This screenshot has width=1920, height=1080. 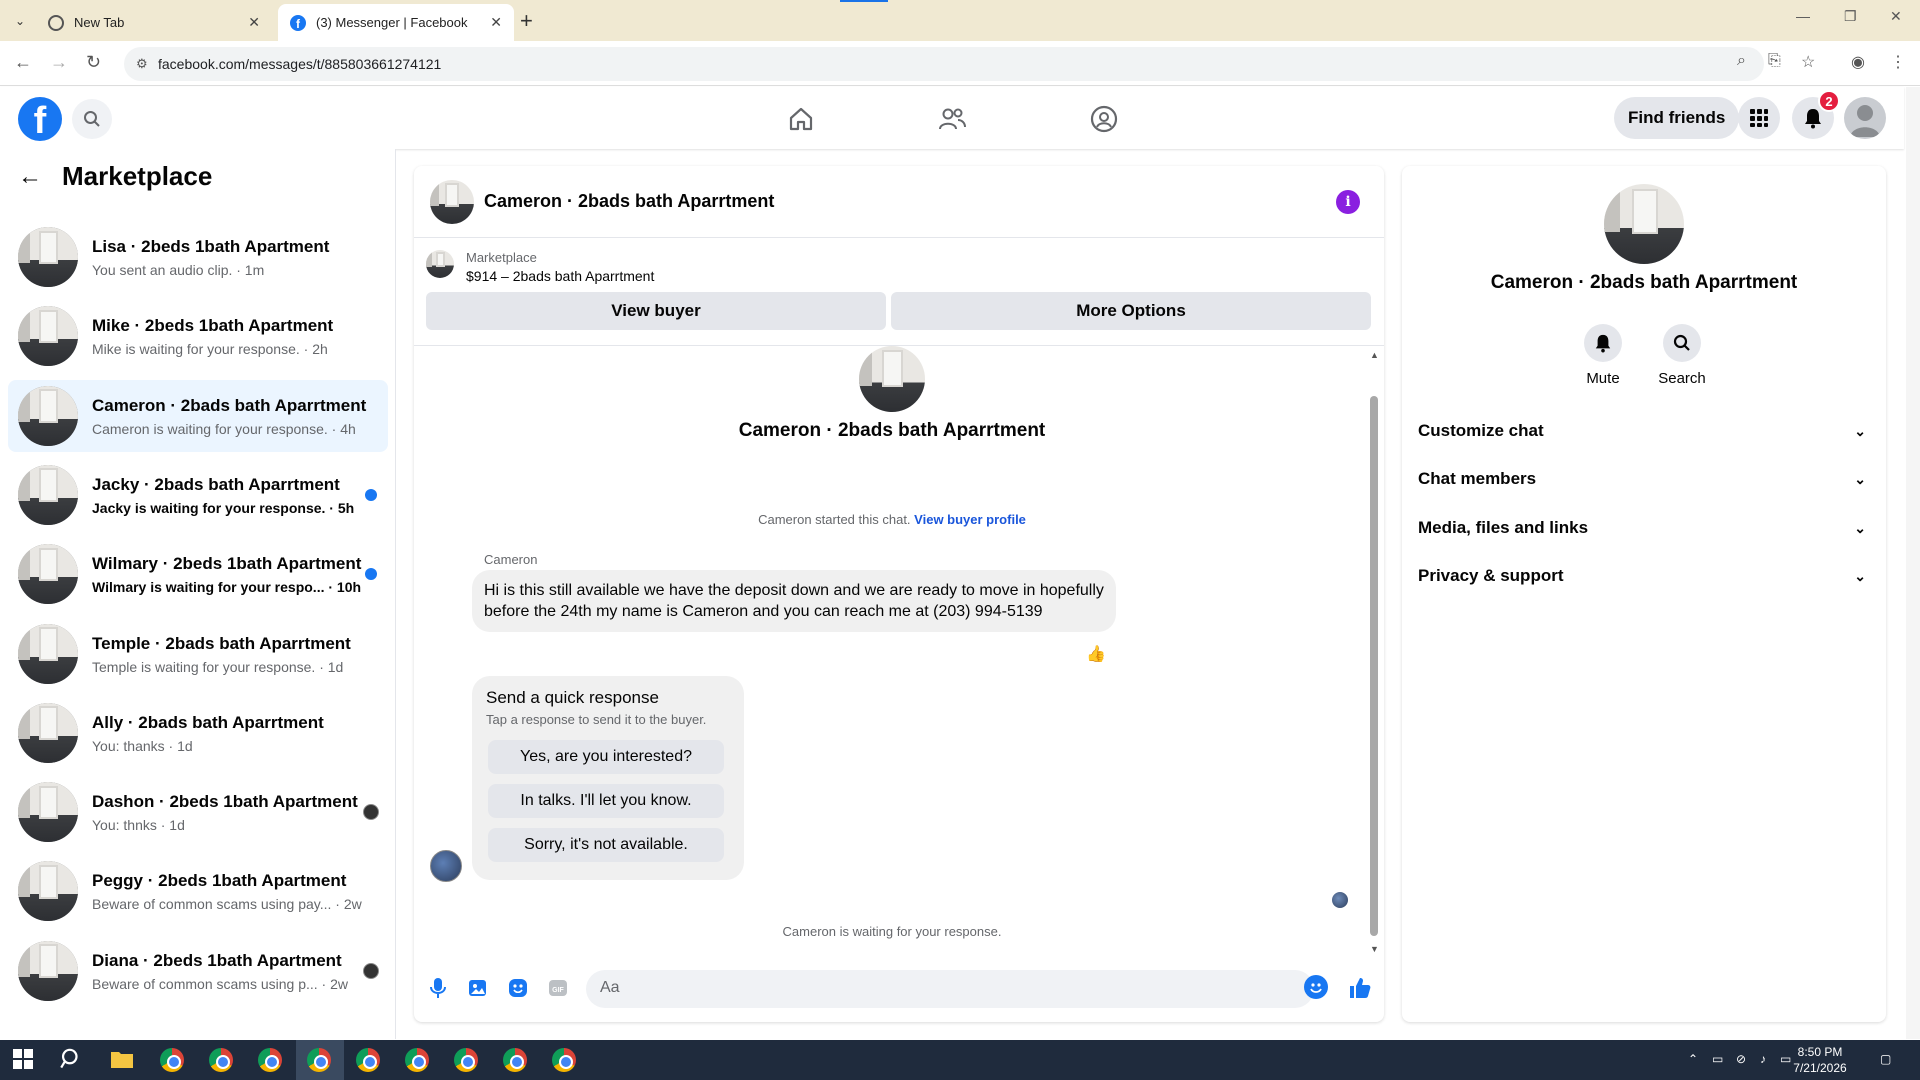 What do you see at coordinates (1865, 118) in the screenshot?
I see `account-avatar` at bounding box center [1865, 118].